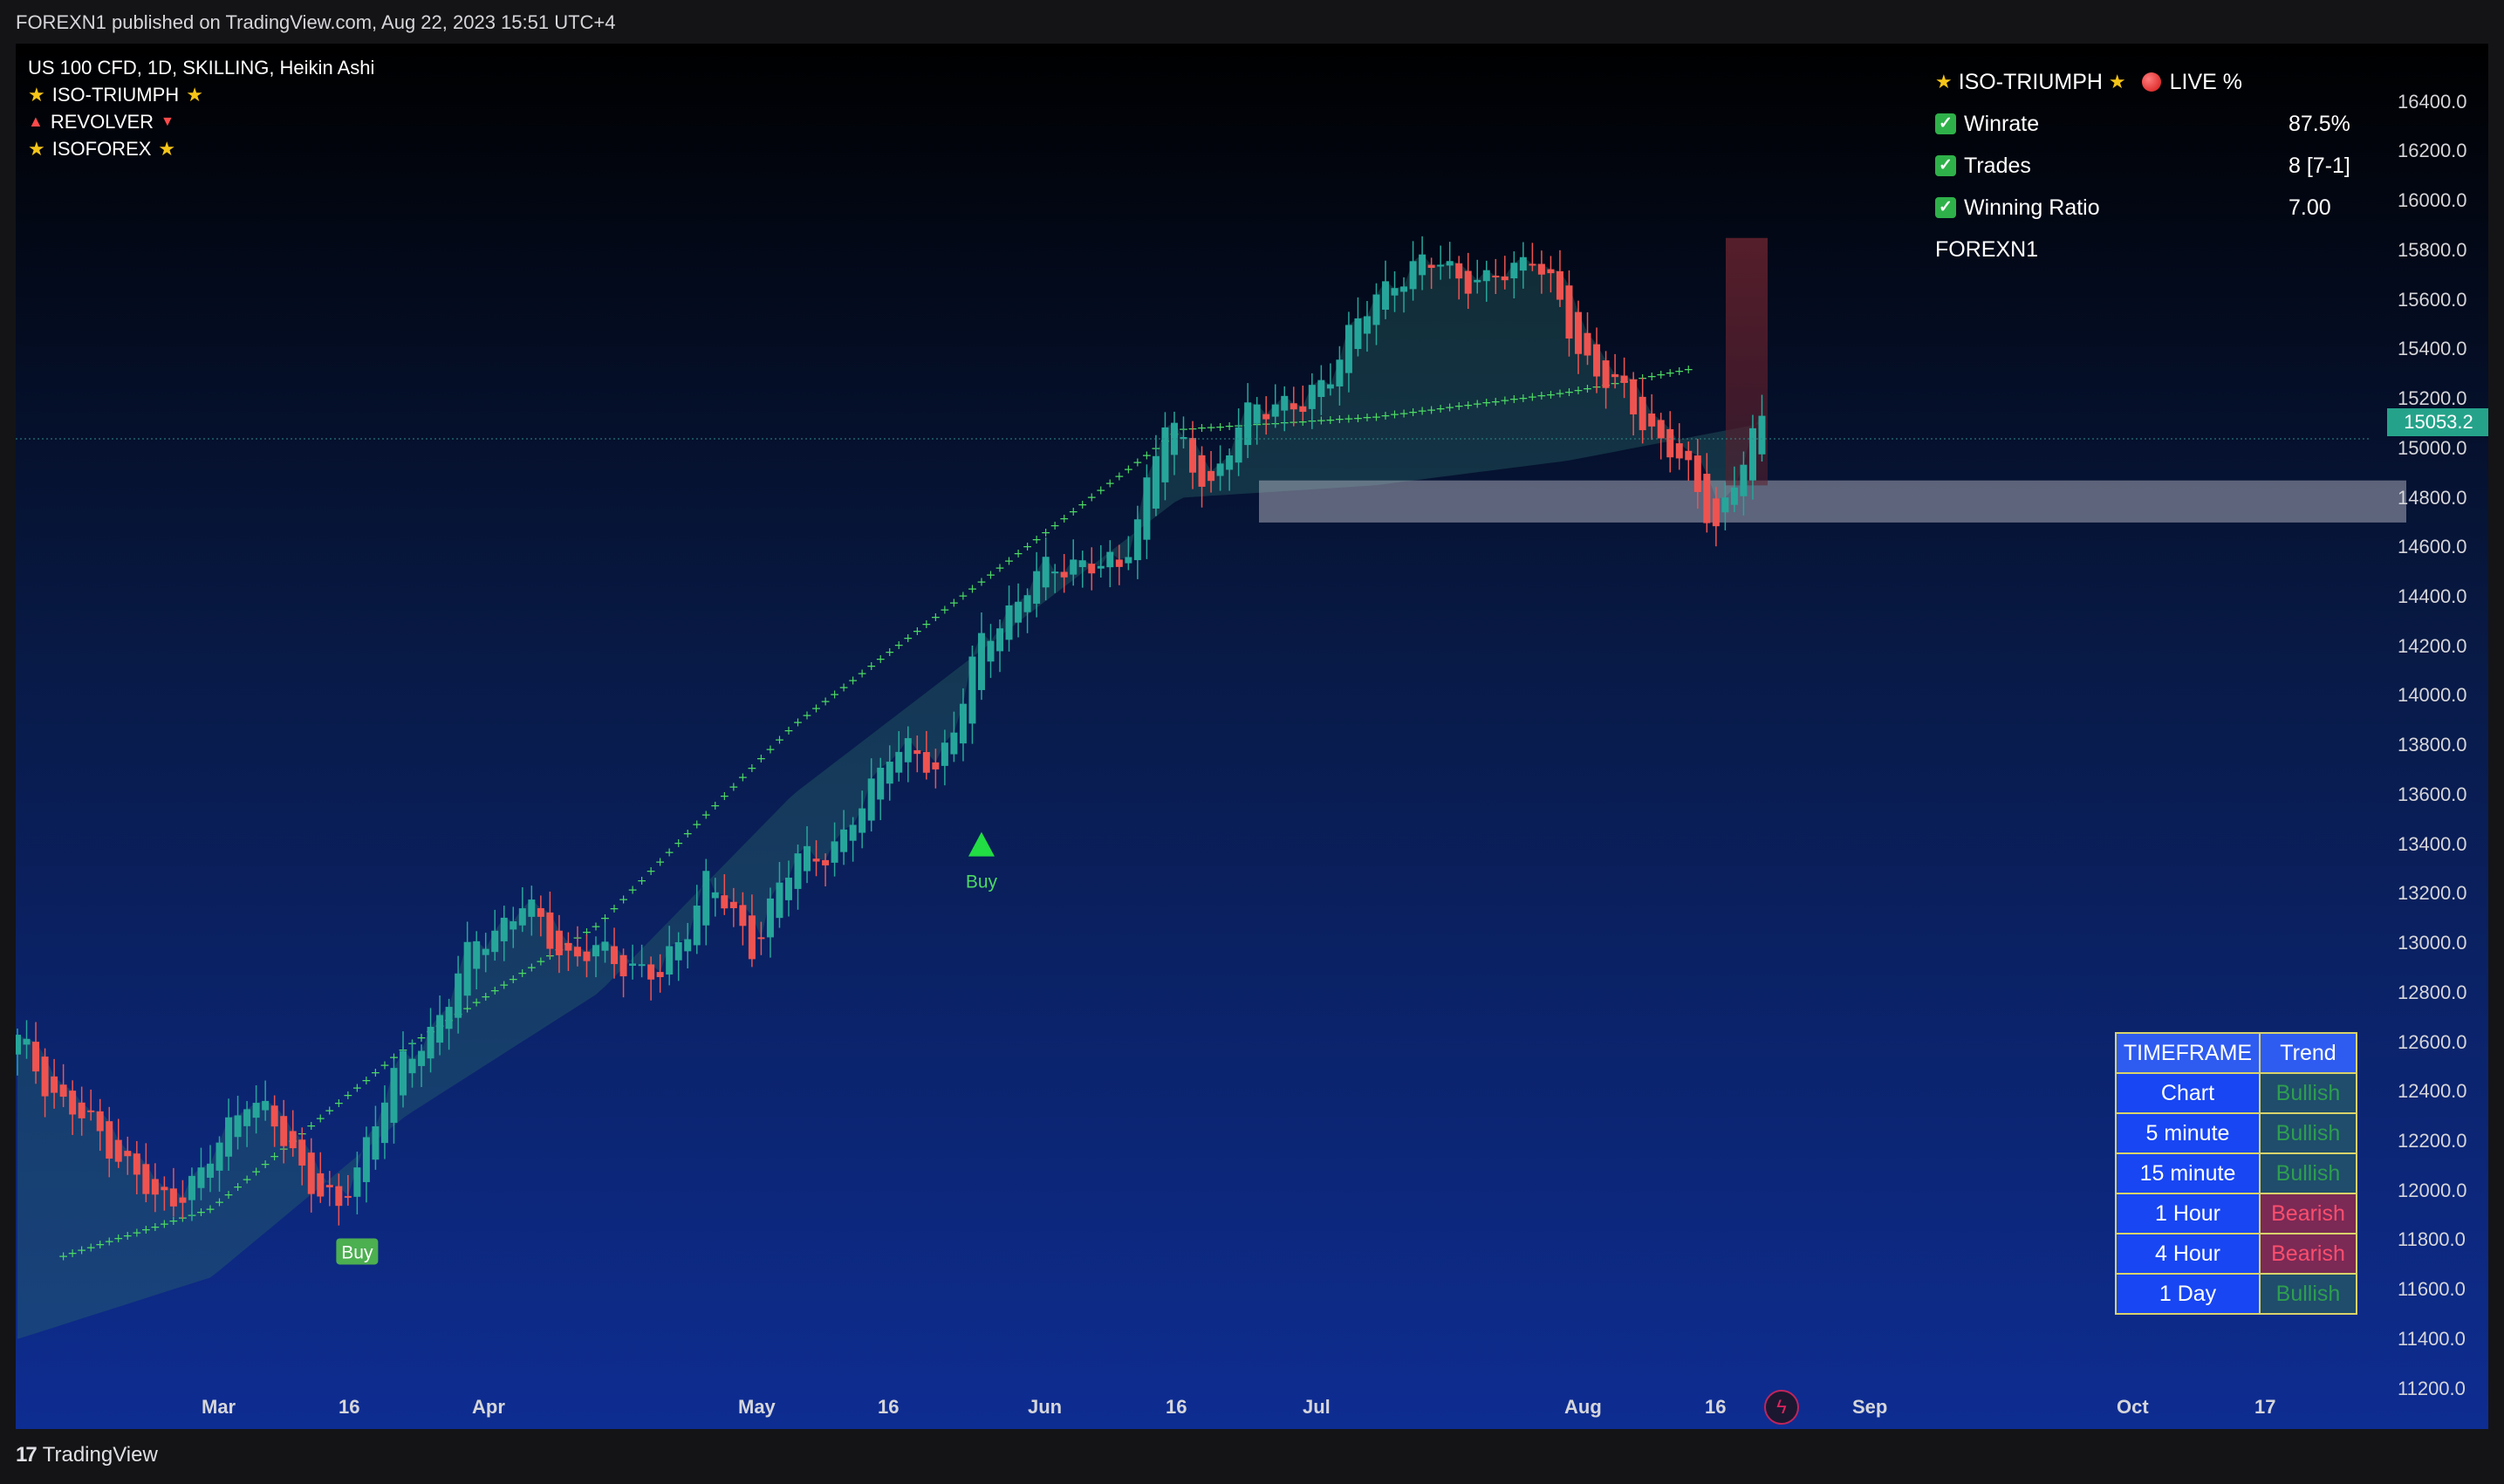 This screenshot has width=2504, height=1484. I want to click on tradingview-logo: 17 TradingView, so click(87, 1455).